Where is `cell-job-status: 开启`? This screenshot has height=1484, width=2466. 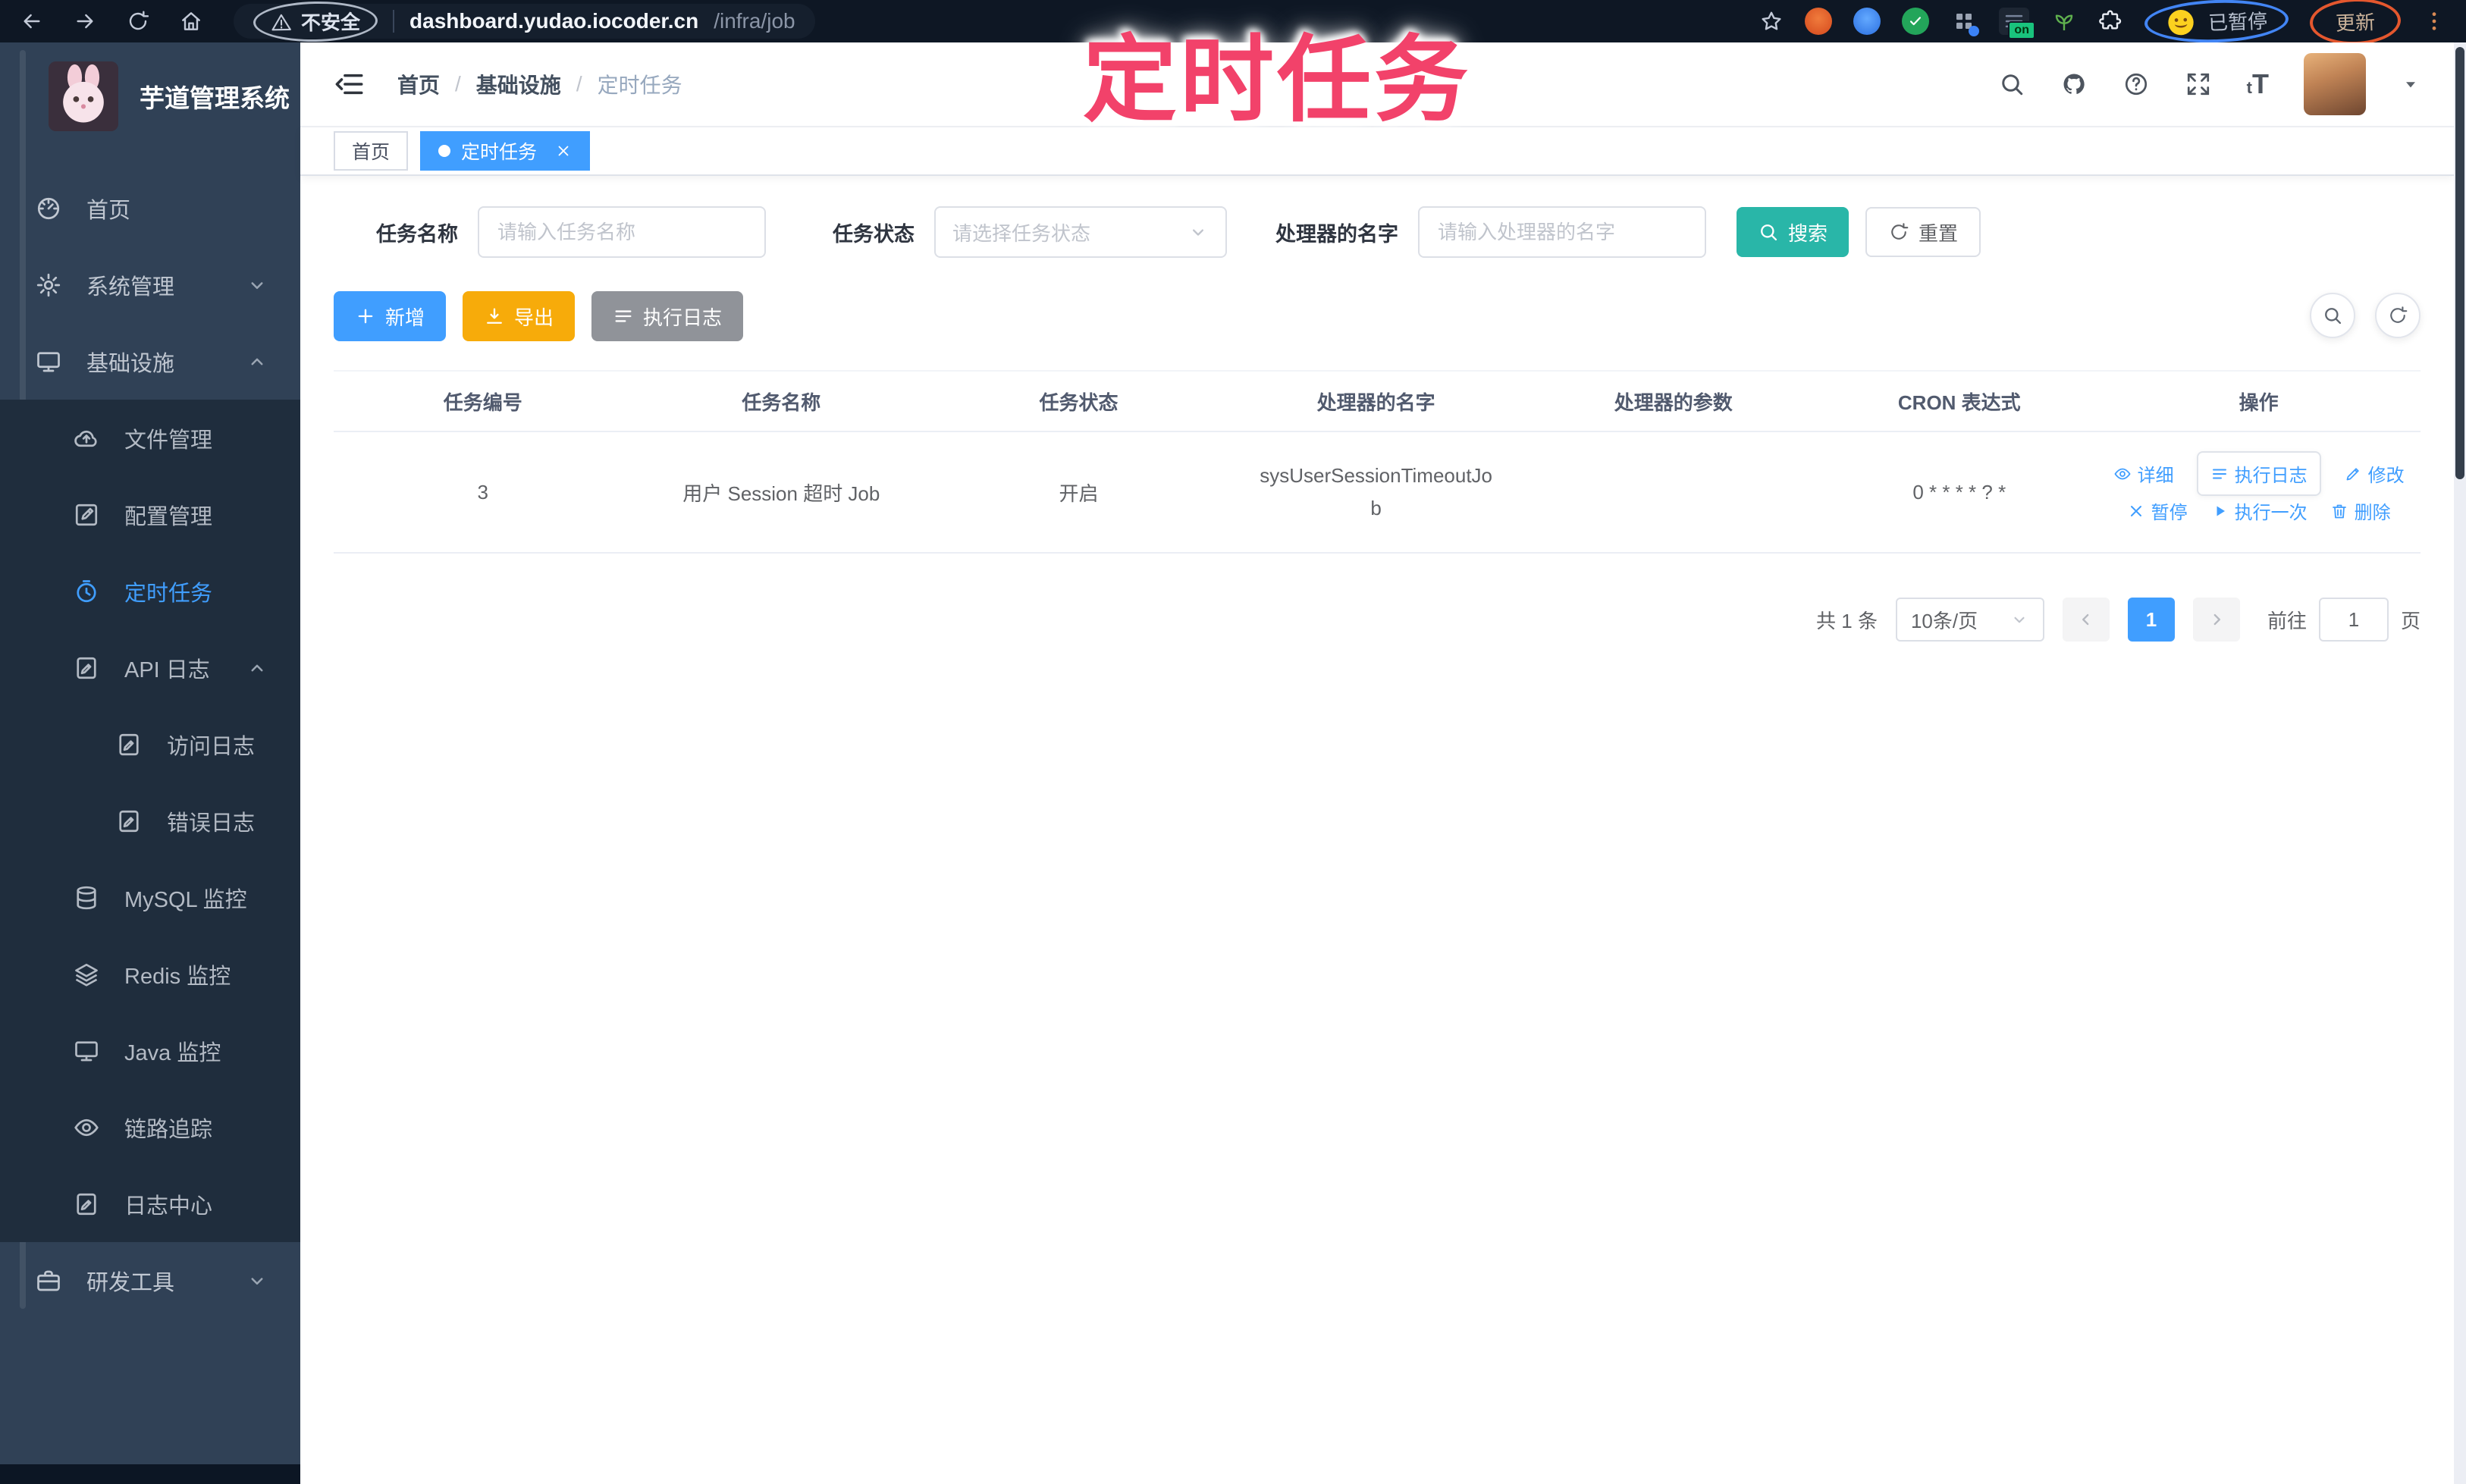
cell-job-status: 开启 is located at coordinates (1079, 494).